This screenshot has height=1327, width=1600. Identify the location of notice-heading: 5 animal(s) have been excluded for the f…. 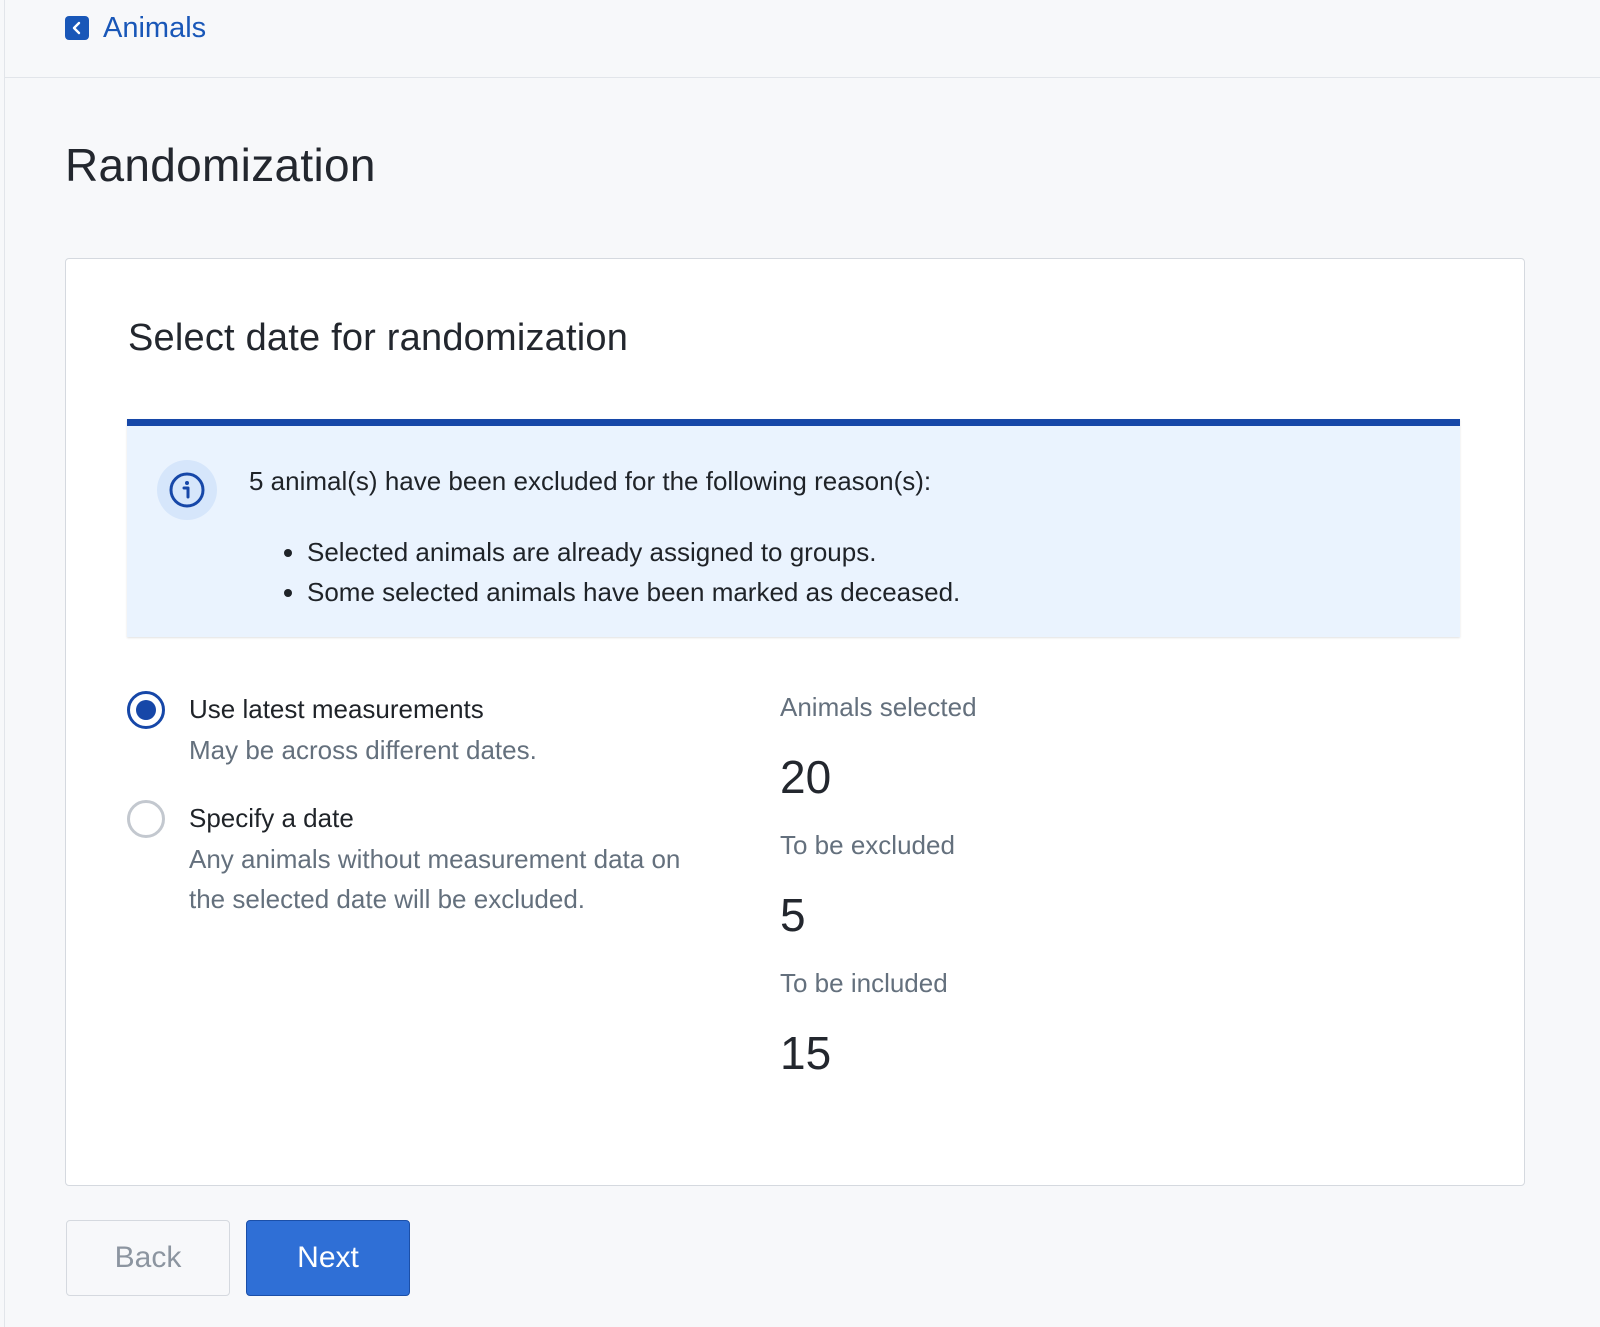
(590, 481).